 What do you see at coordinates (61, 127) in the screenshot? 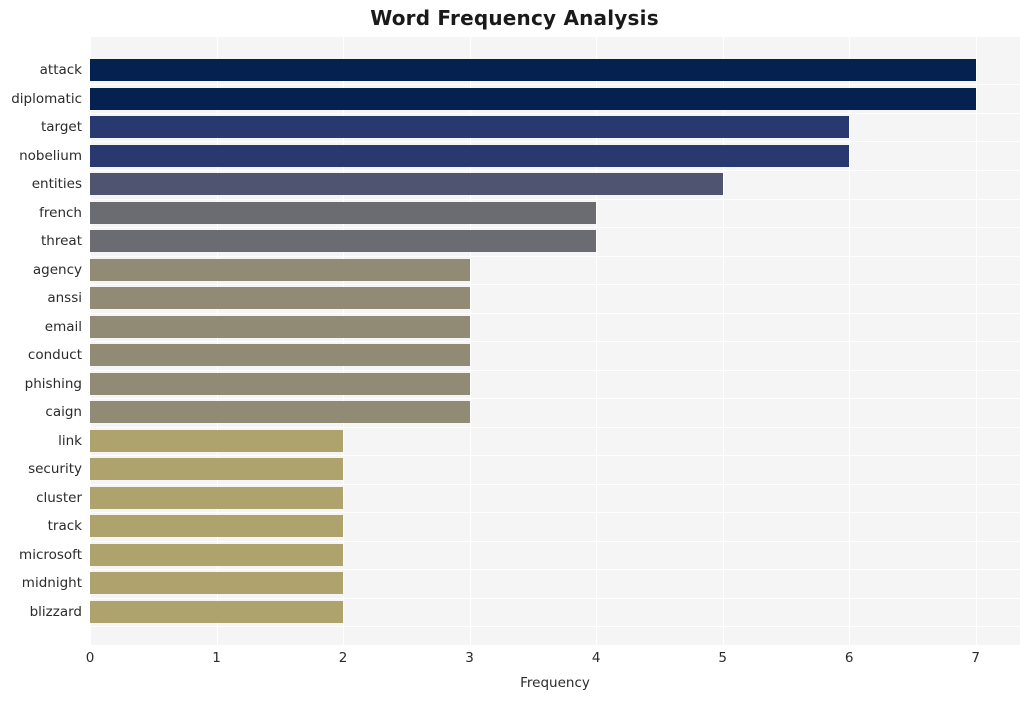
I see `y-axis-tick-label: target` at bounding box center [61, 127].